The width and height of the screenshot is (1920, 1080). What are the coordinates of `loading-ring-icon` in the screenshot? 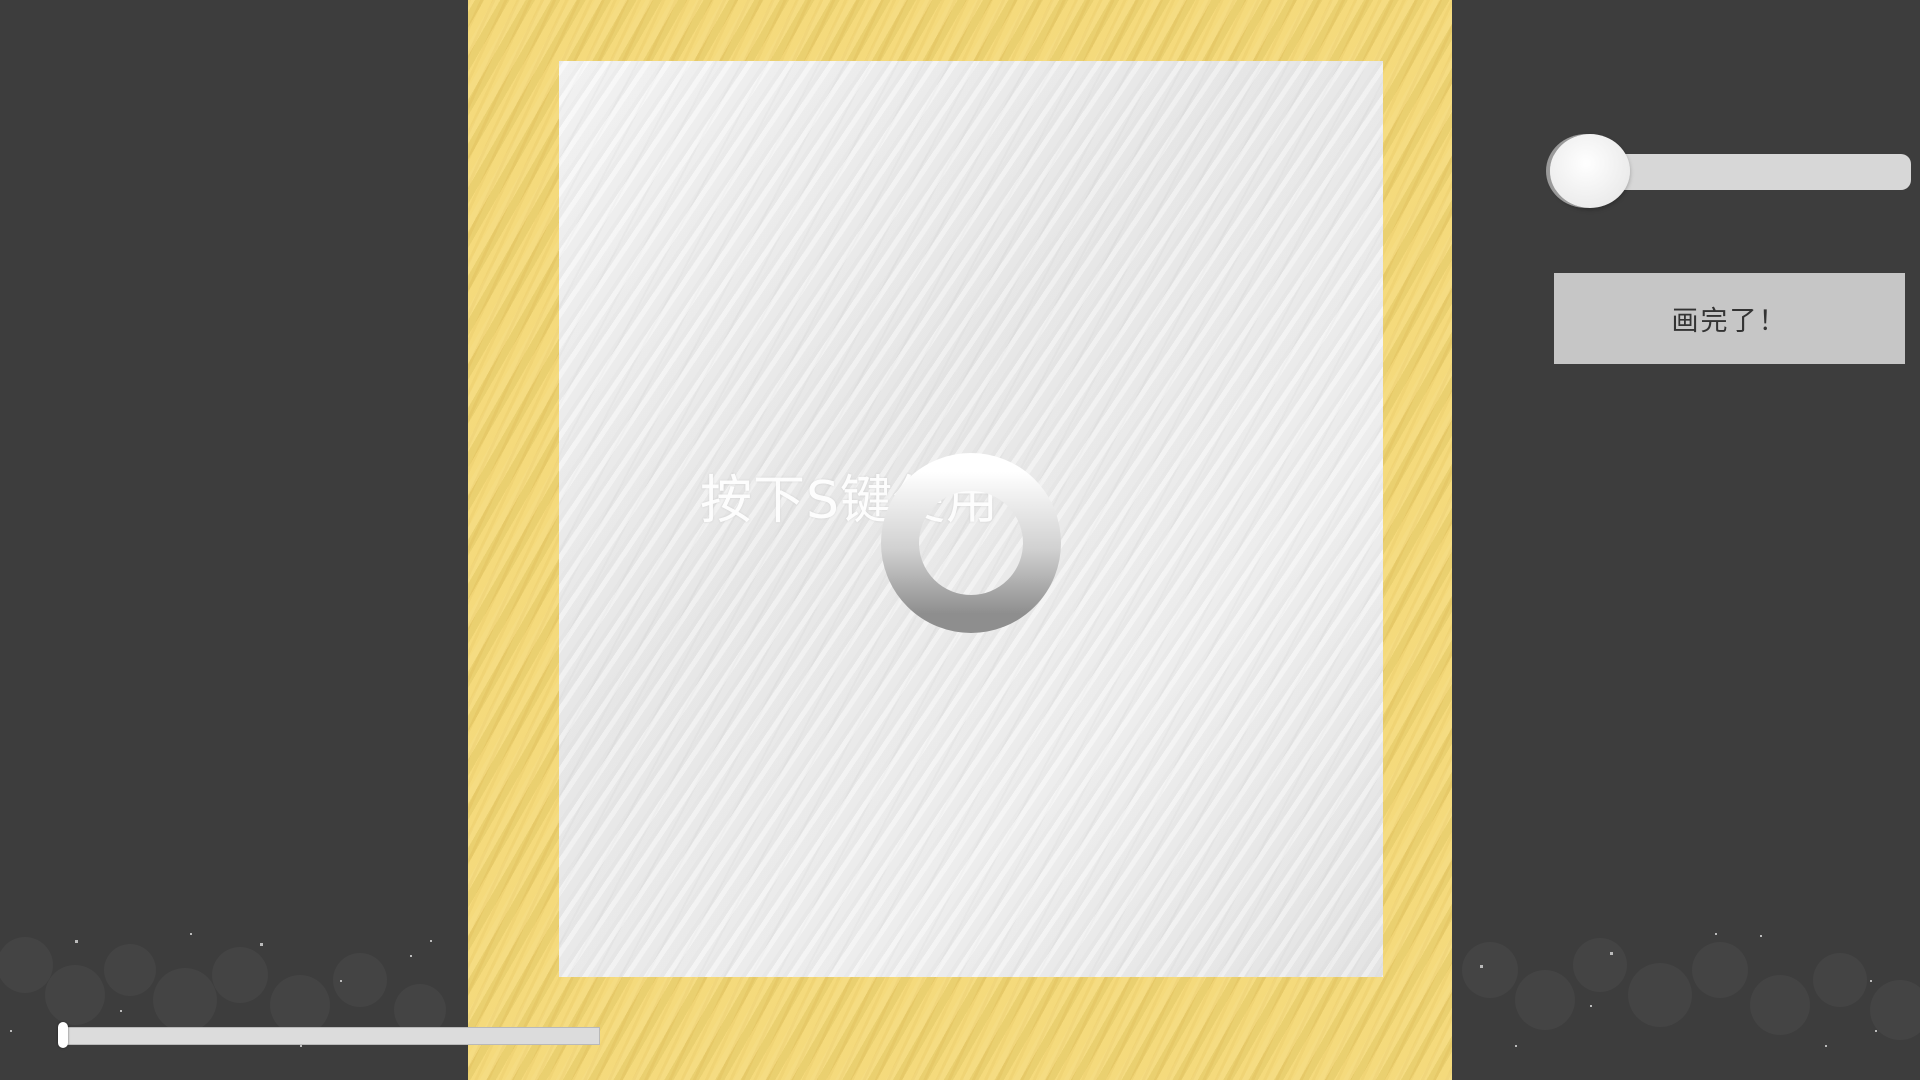 It's located at (971, 543).